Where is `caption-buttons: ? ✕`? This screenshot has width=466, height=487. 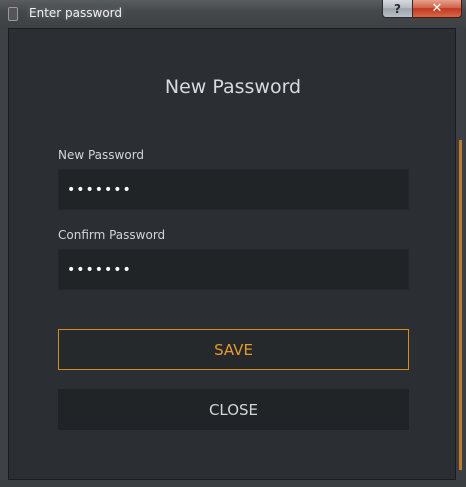
caption-buttons: ? ✕ is located at coordinates (422, 9).